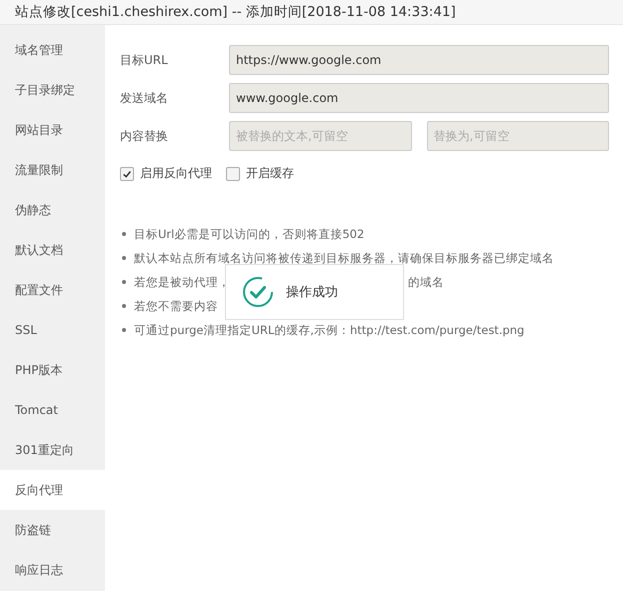 The image size is (623, 591). What do you see at coordinates (52, 170) in the screenshot?
I see `sidebar-item: 流量限制` at bounding box center [52, 170].